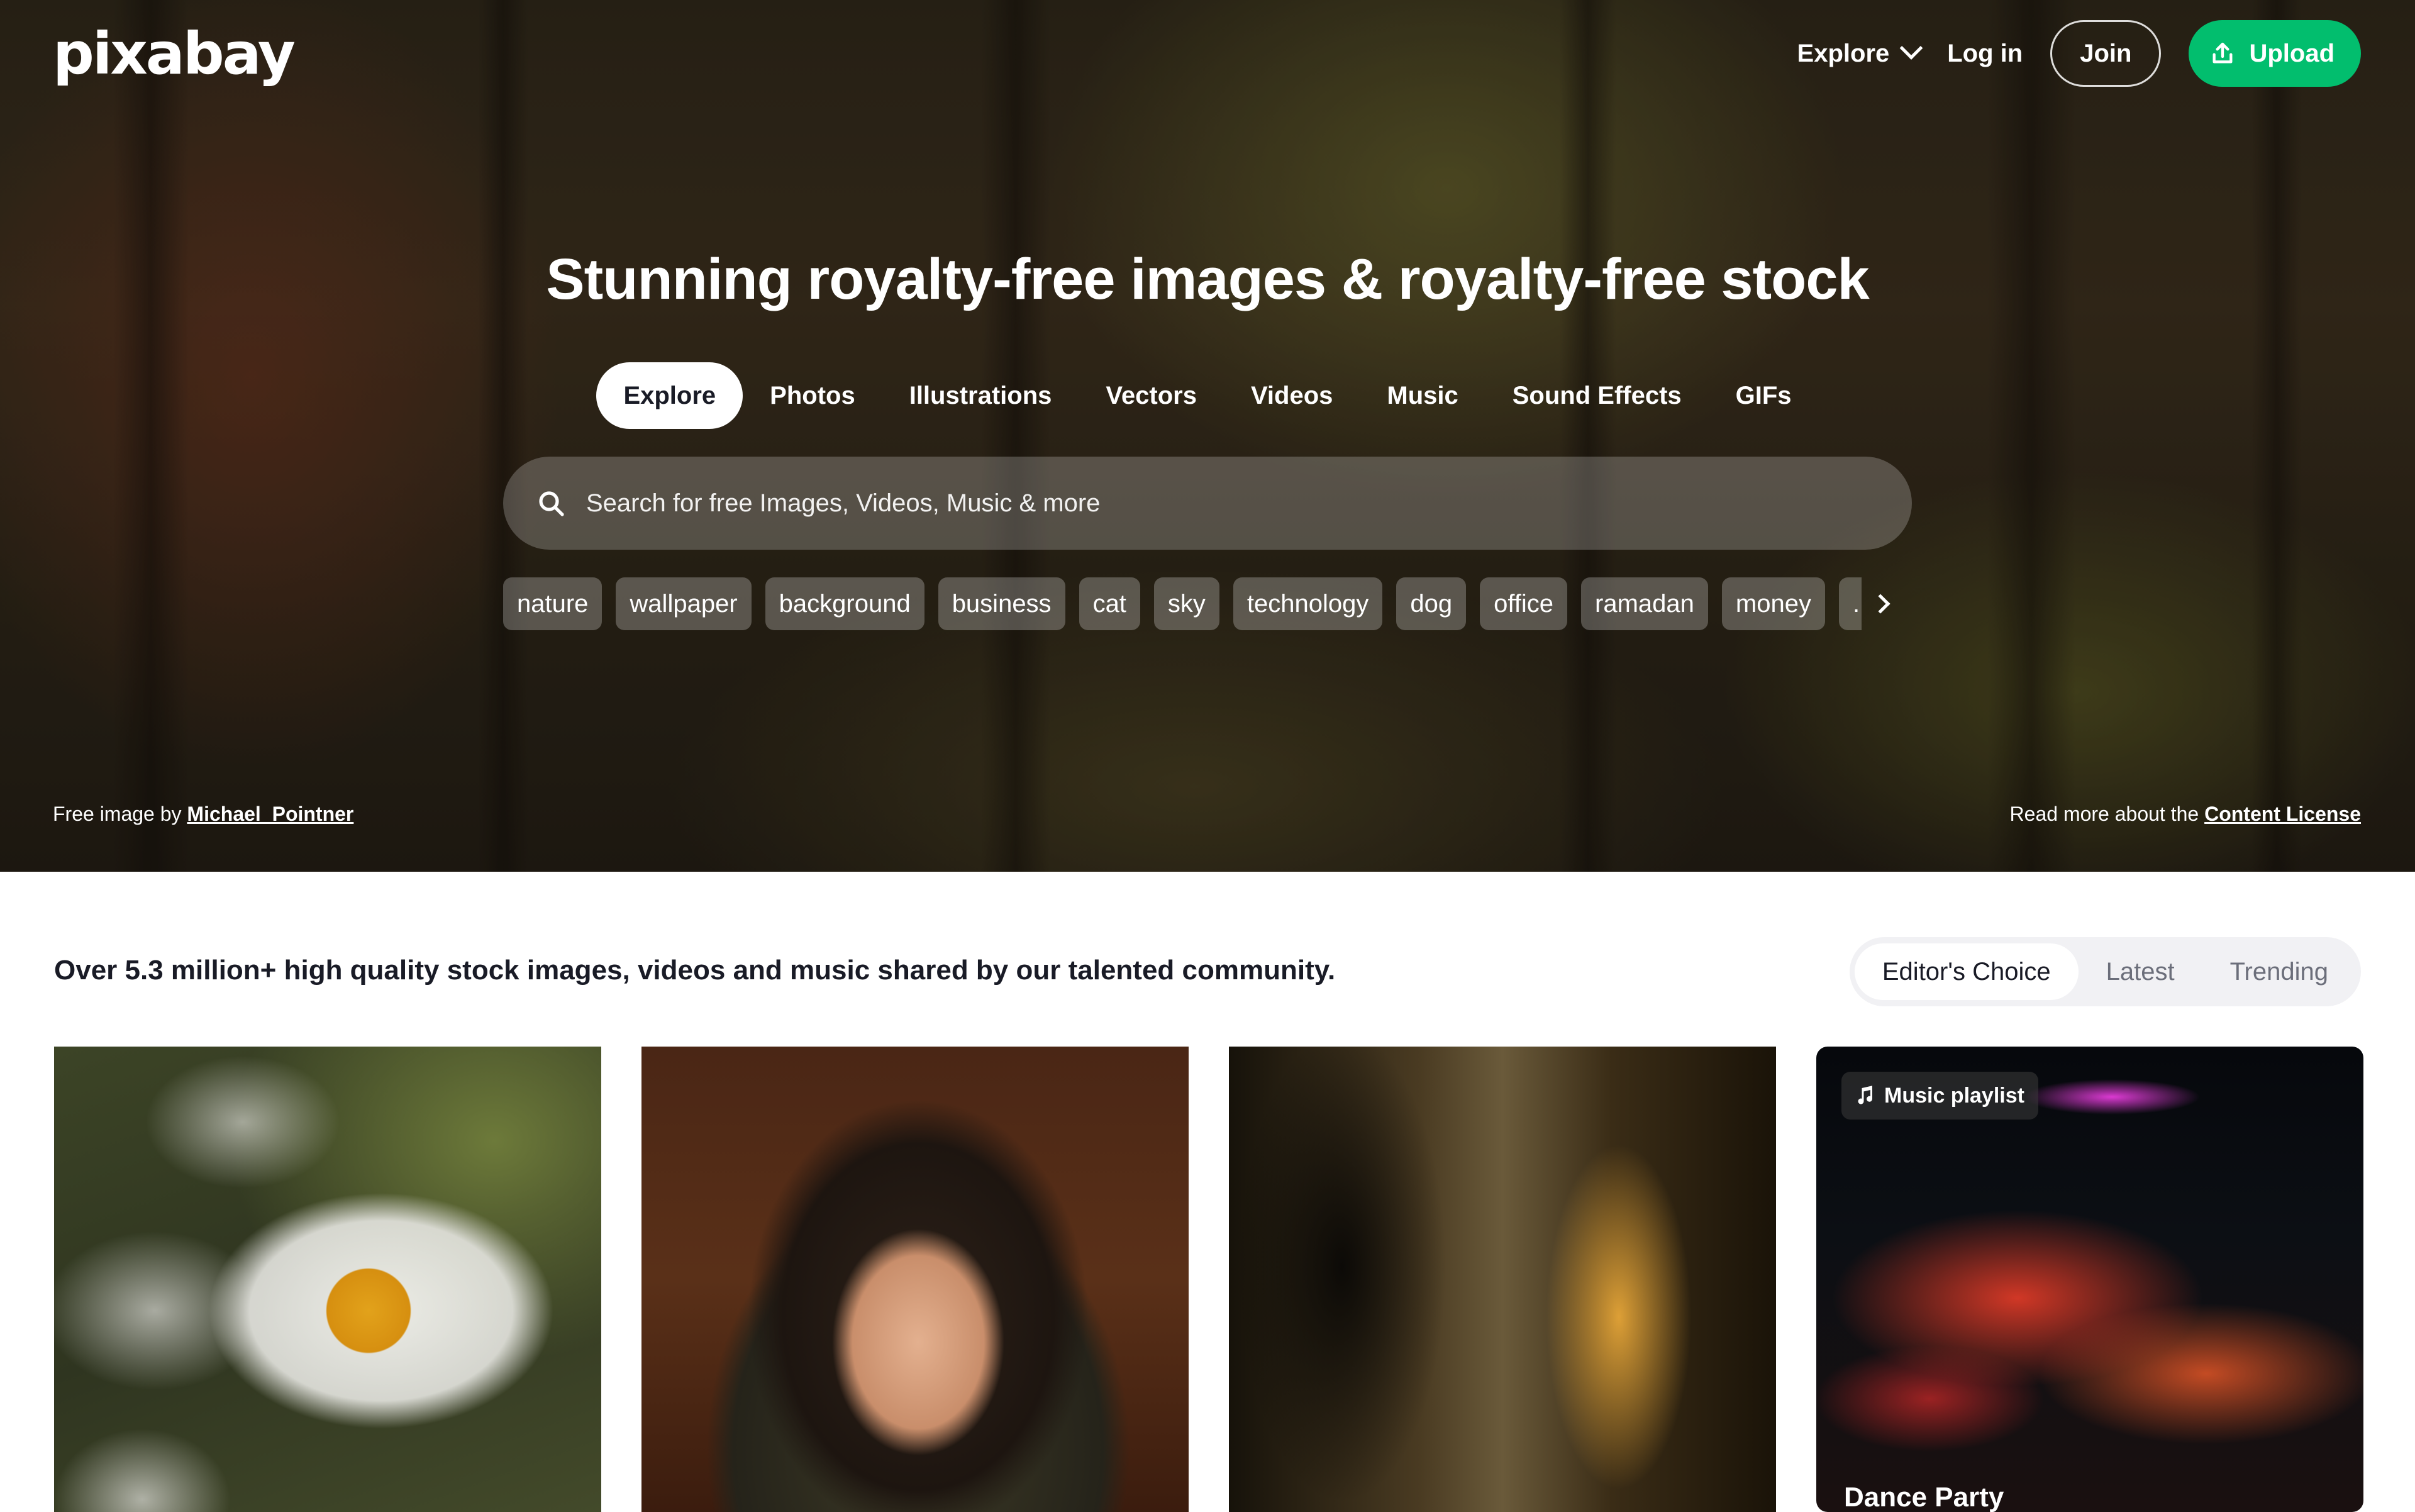 This screenshot has height=1512, width=2415. I want to click on chevron-right-icon, so click(1880, 604).